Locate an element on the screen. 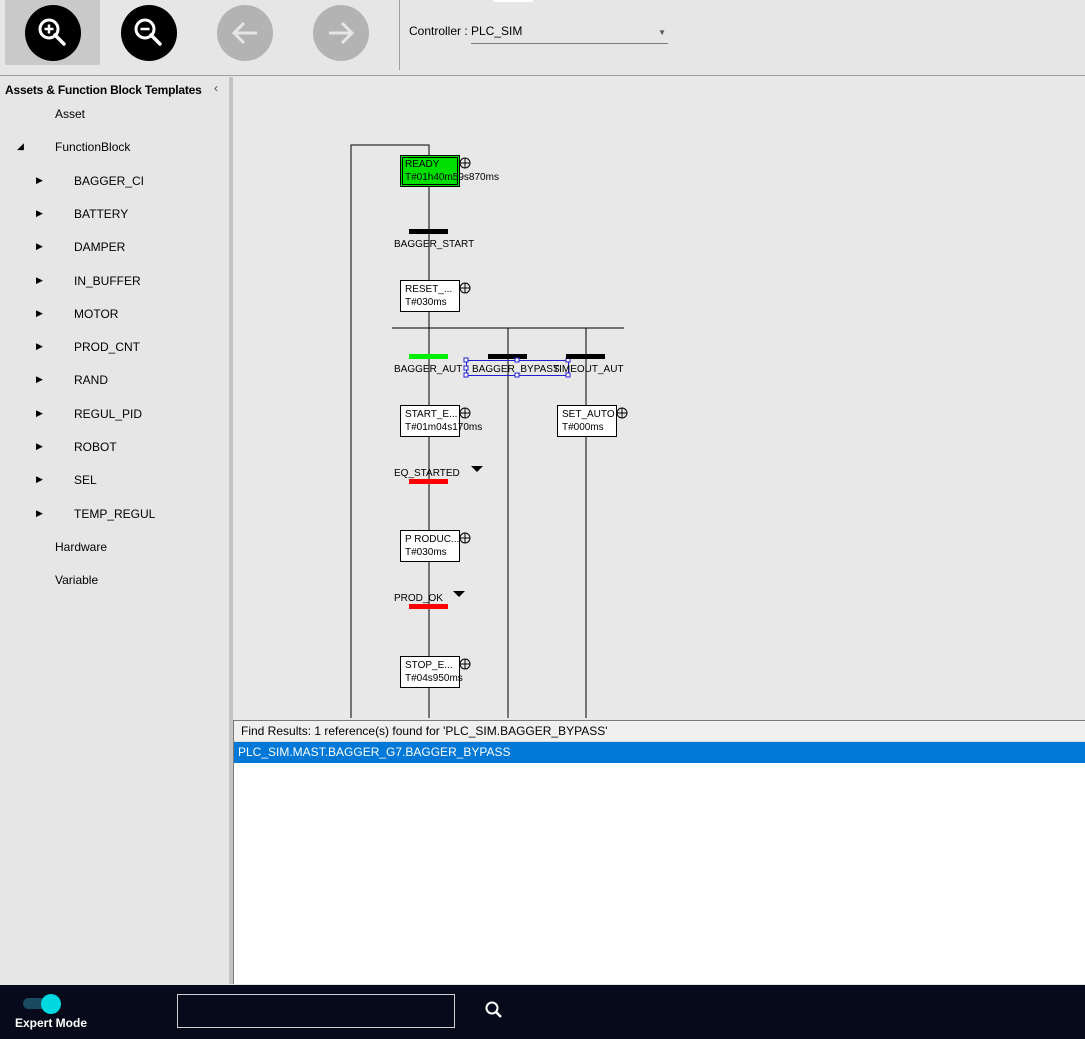 This screenshot has width=1085, height=1039. tree-item-robot: ROBOT is located at coordinates (95, 447).